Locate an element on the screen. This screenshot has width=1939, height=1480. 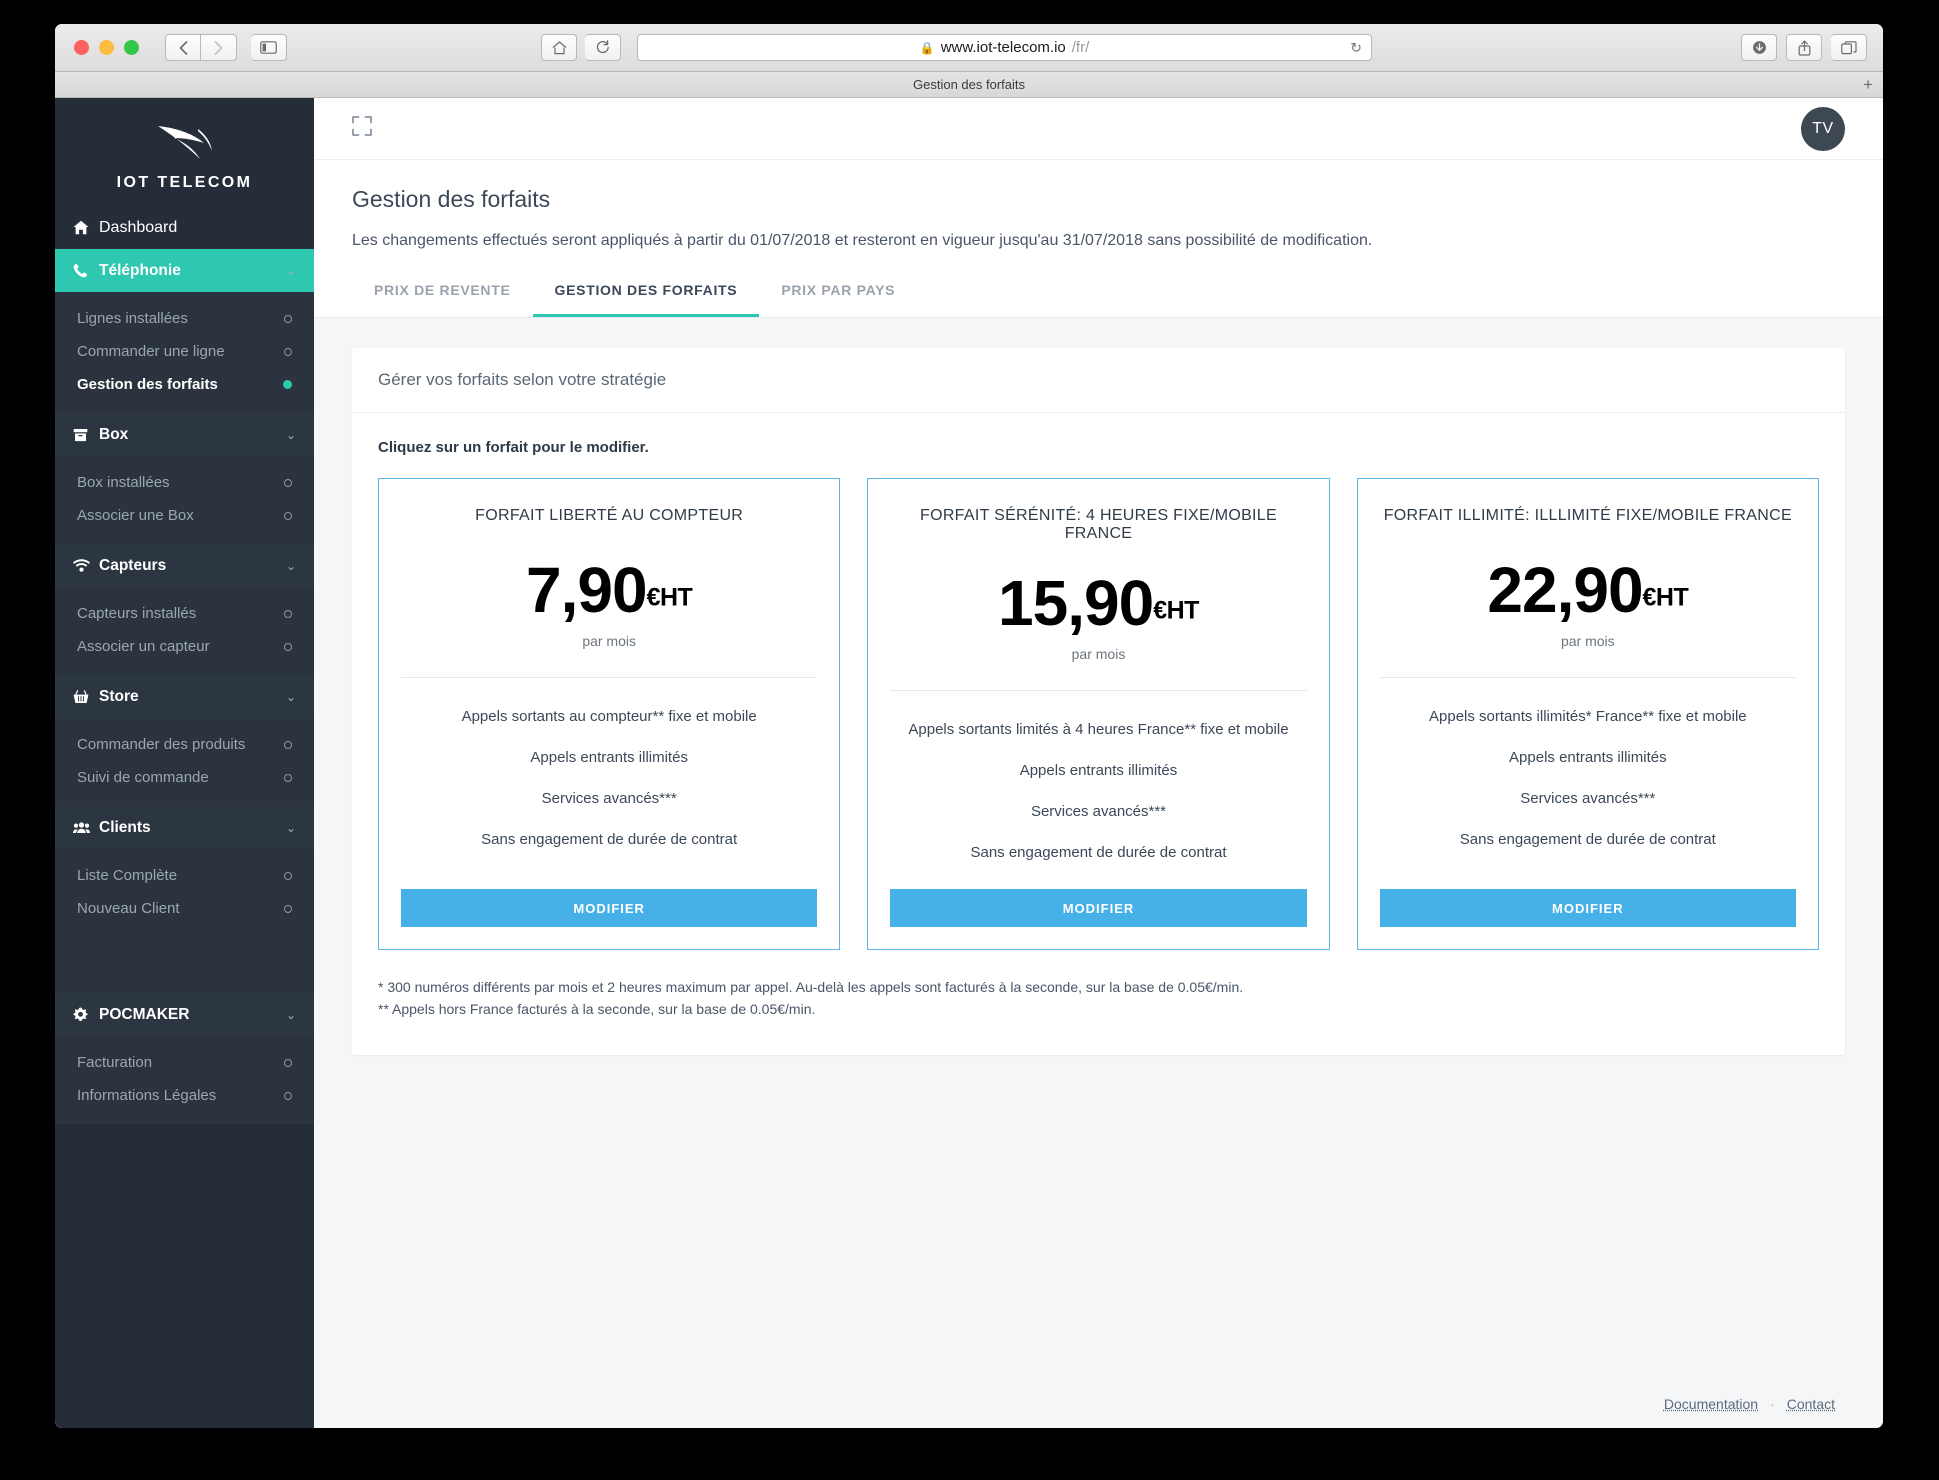
click-hint: Cliquez sur un forfait pour le modifier. is located at coordinates (513, 447).